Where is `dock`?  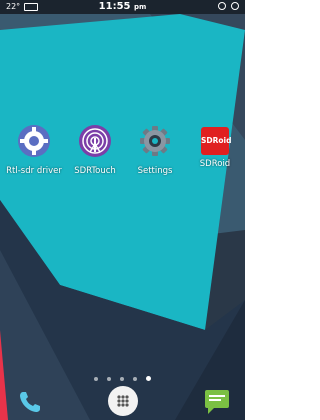 dock is located at coordinates (122, 402).